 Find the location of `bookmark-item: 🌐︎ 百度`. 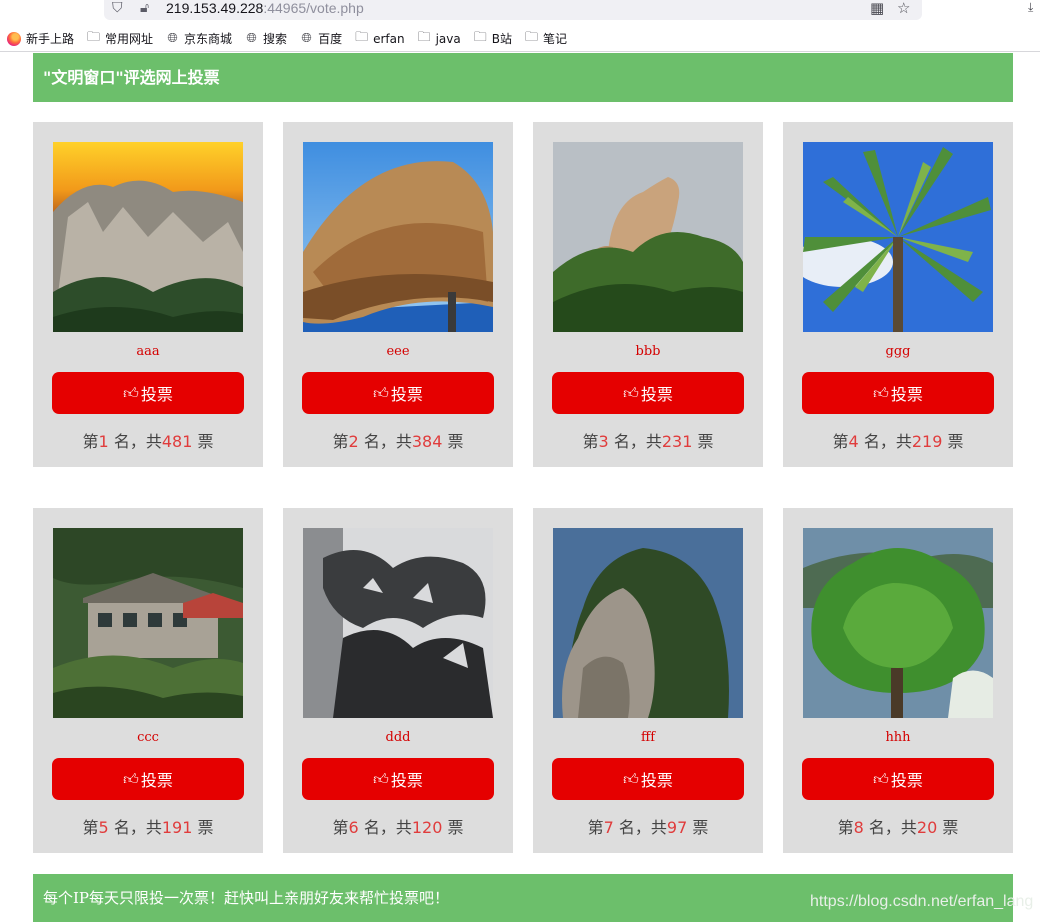

bookmark-item: 🌐︎ 百度 is located at coordinates (320, 38).